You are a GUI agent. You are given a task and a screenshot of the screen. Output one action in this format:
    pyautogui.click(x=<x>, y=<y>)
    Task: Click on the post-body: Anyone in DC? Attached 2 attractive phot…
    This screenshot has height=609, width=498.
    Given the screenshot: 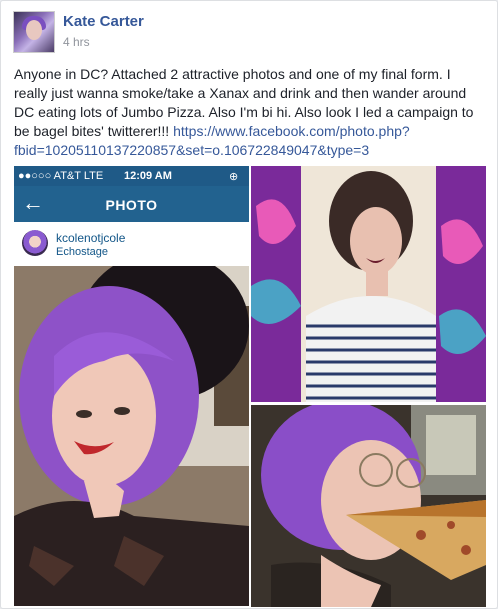 What is the action you would take?
    pyautogui.click(x=250, y=112)
    